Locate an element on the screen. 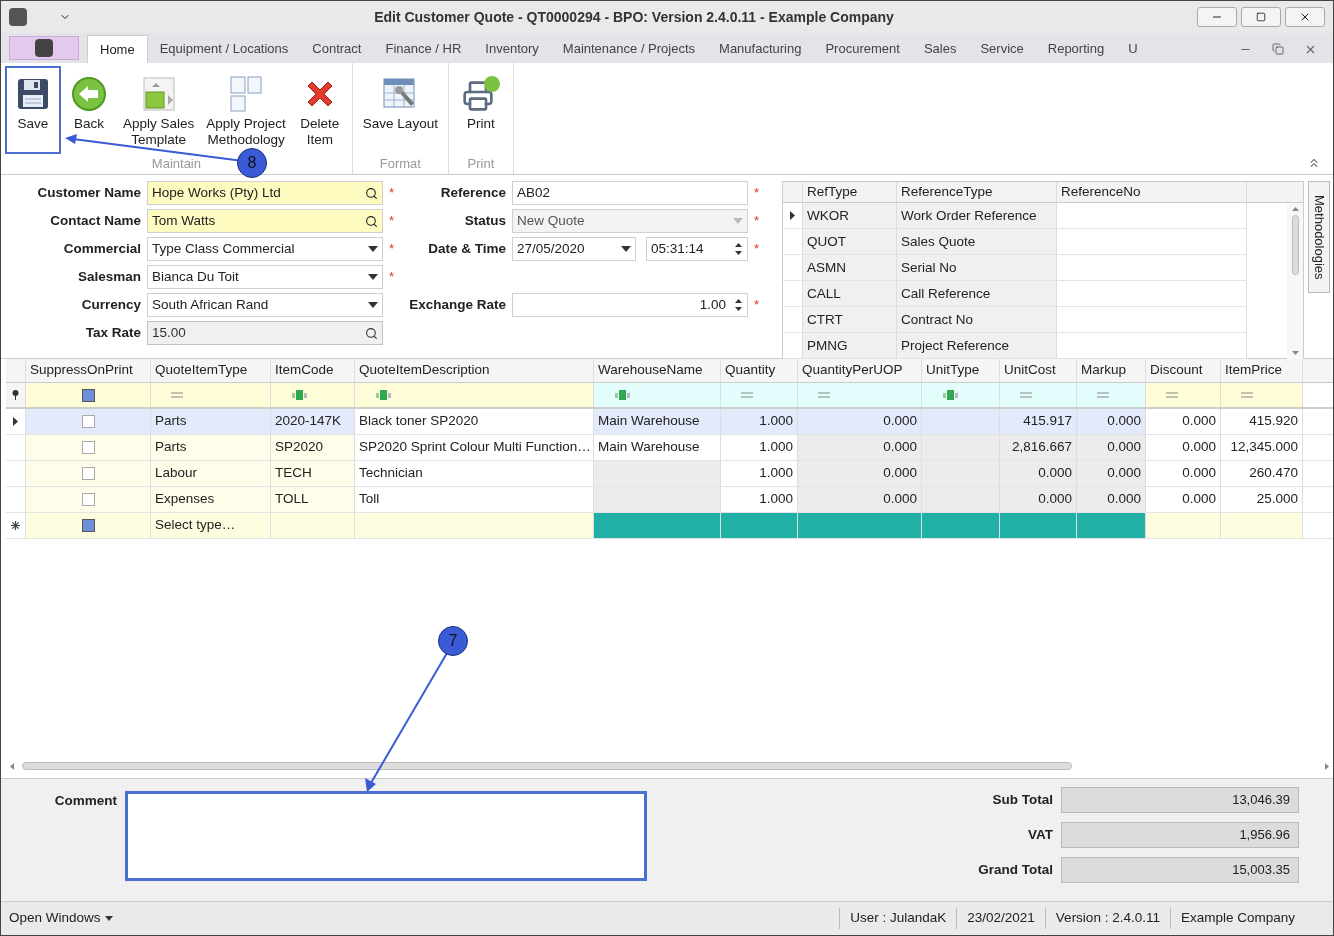 The width and height of the screenshot is (1334, 936). checkbox-icon is located at coordinates (88, 395).